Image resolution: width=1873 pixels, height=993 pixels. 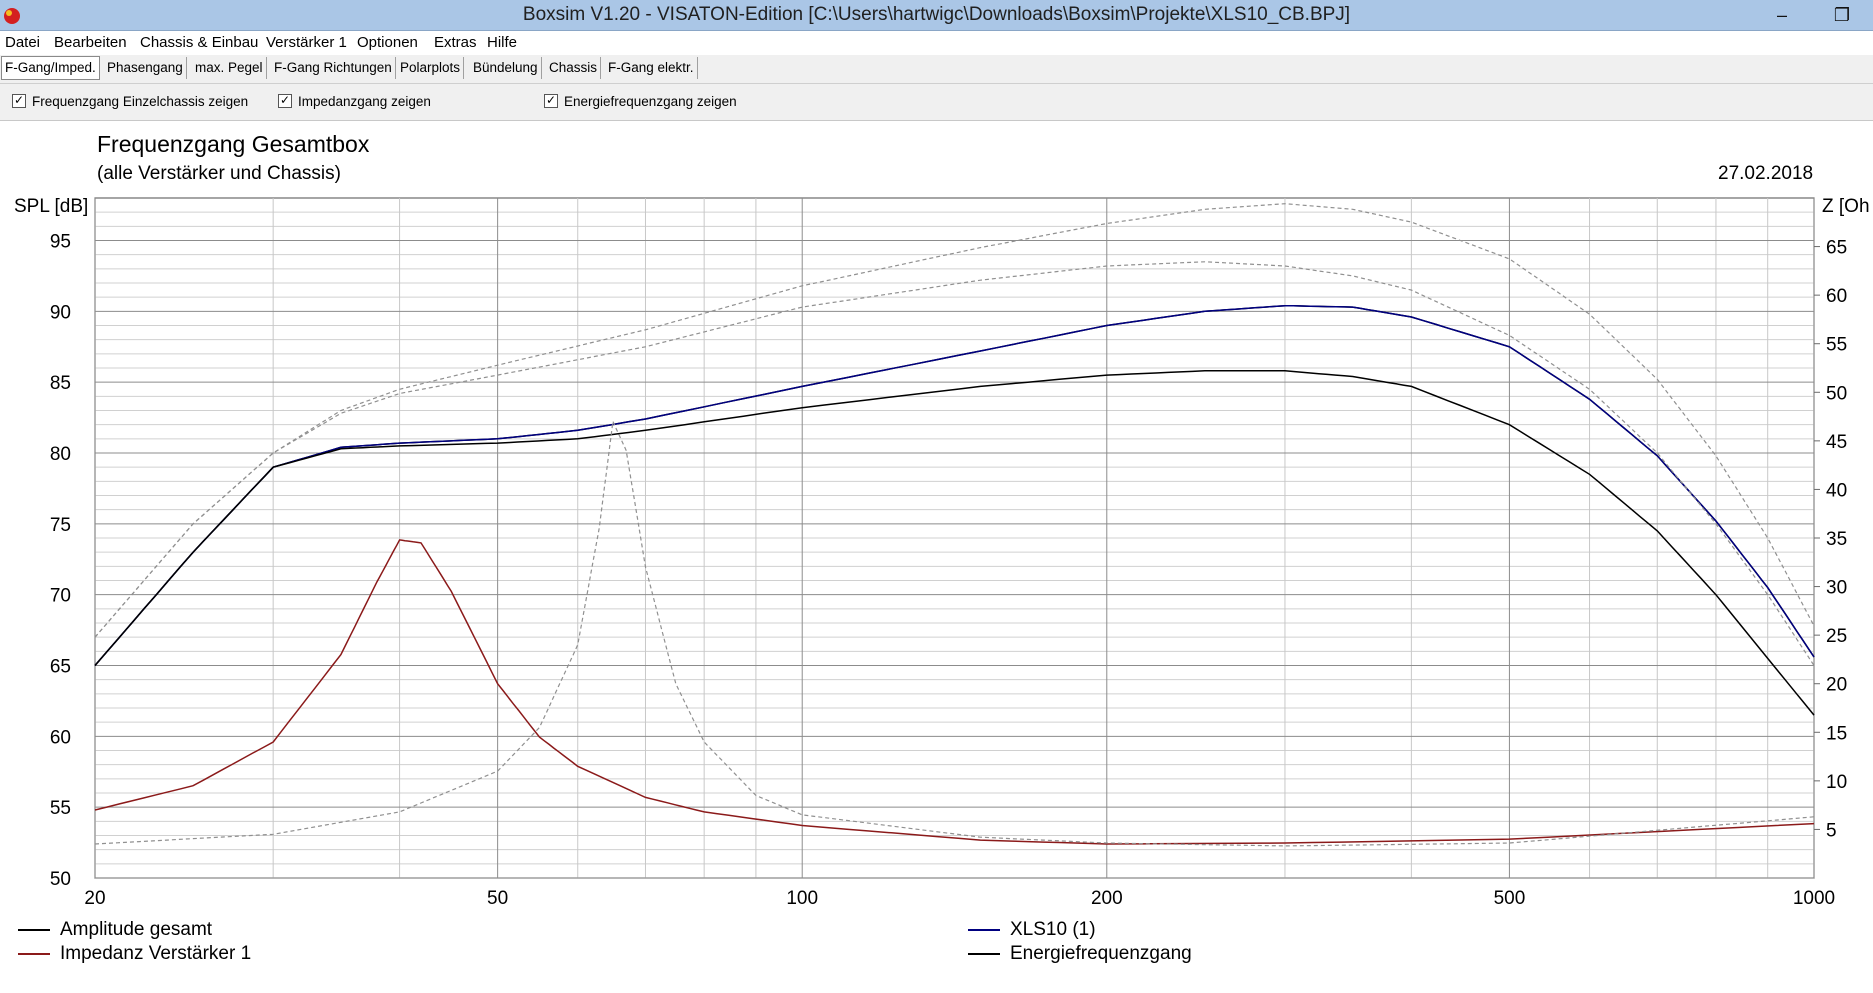 What do you see at coordinates (1814, 898) in the screenshot?
I see `x-tick-label: 1000` at bounding box center [1814, 898].